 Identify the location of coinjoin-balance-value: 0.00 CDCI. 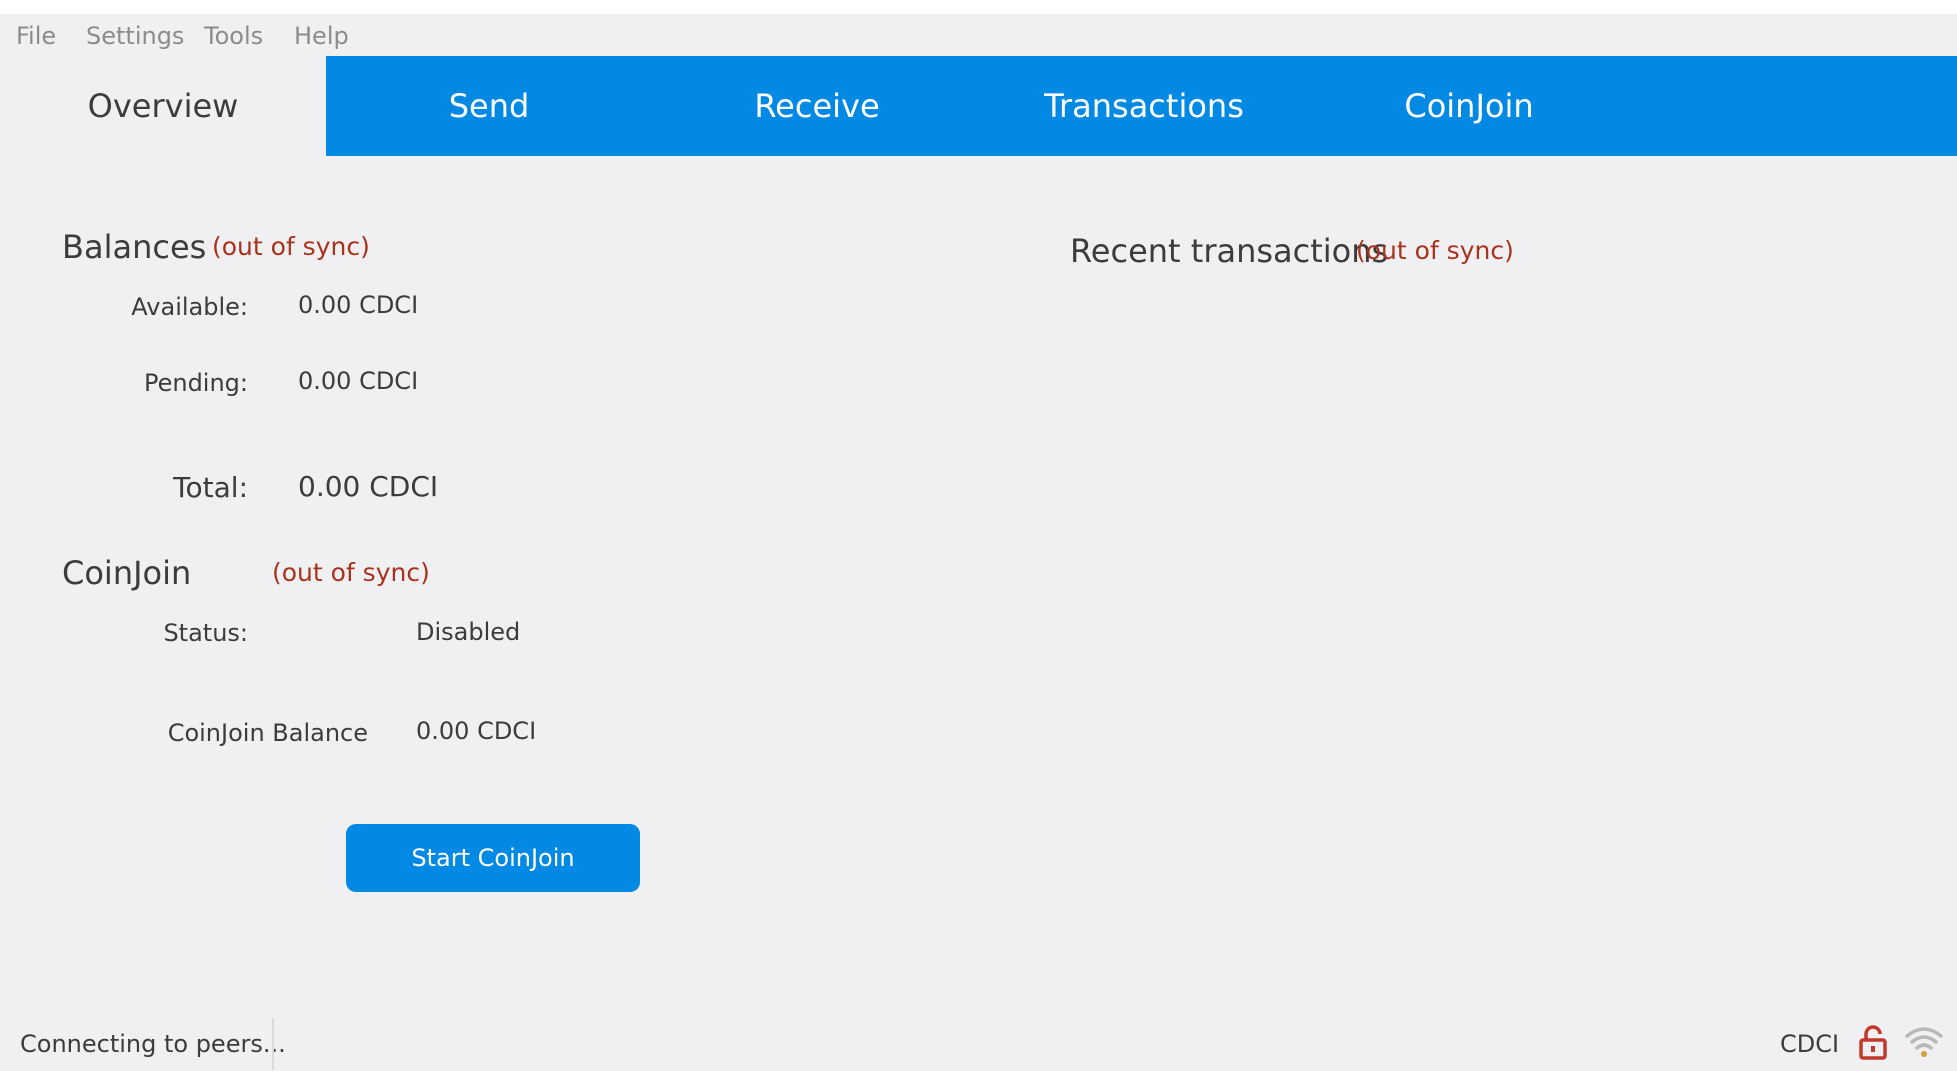
(476, 731).